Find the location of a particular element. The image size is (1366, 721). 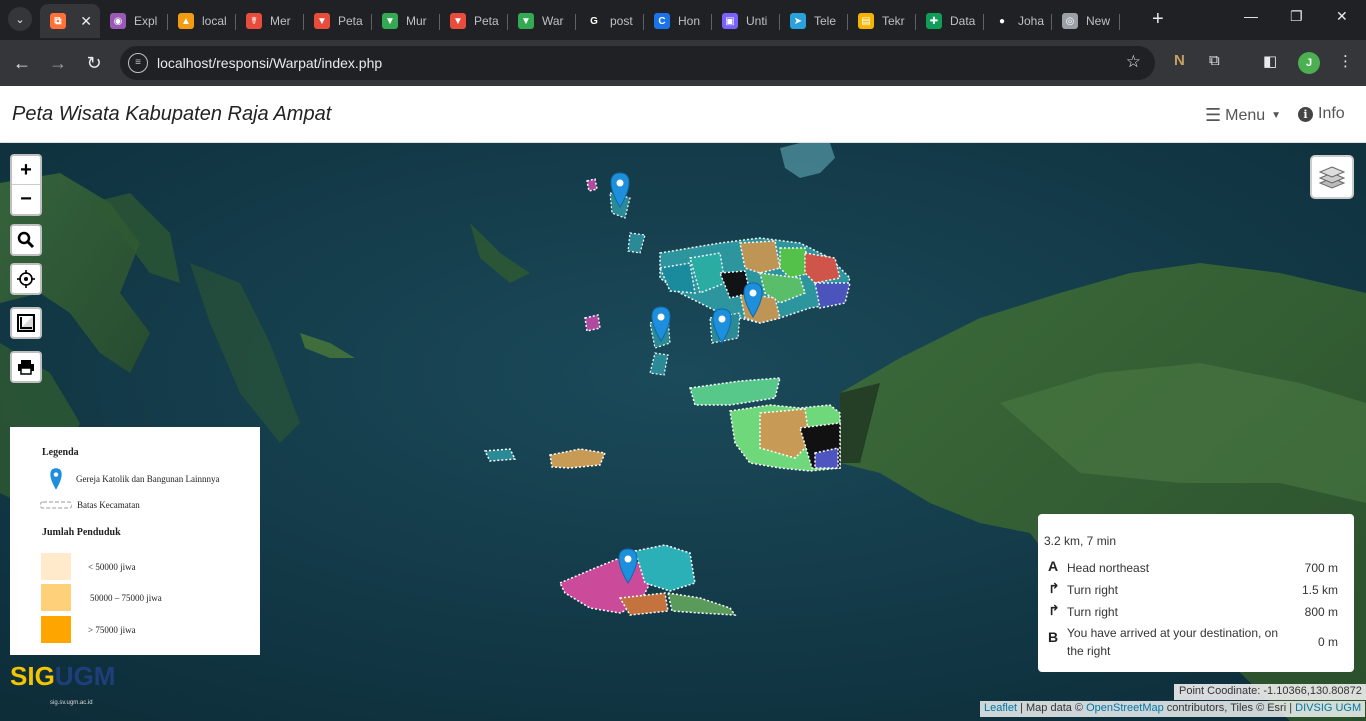

new-tab-button: + is located at coordinates (1158, 19).